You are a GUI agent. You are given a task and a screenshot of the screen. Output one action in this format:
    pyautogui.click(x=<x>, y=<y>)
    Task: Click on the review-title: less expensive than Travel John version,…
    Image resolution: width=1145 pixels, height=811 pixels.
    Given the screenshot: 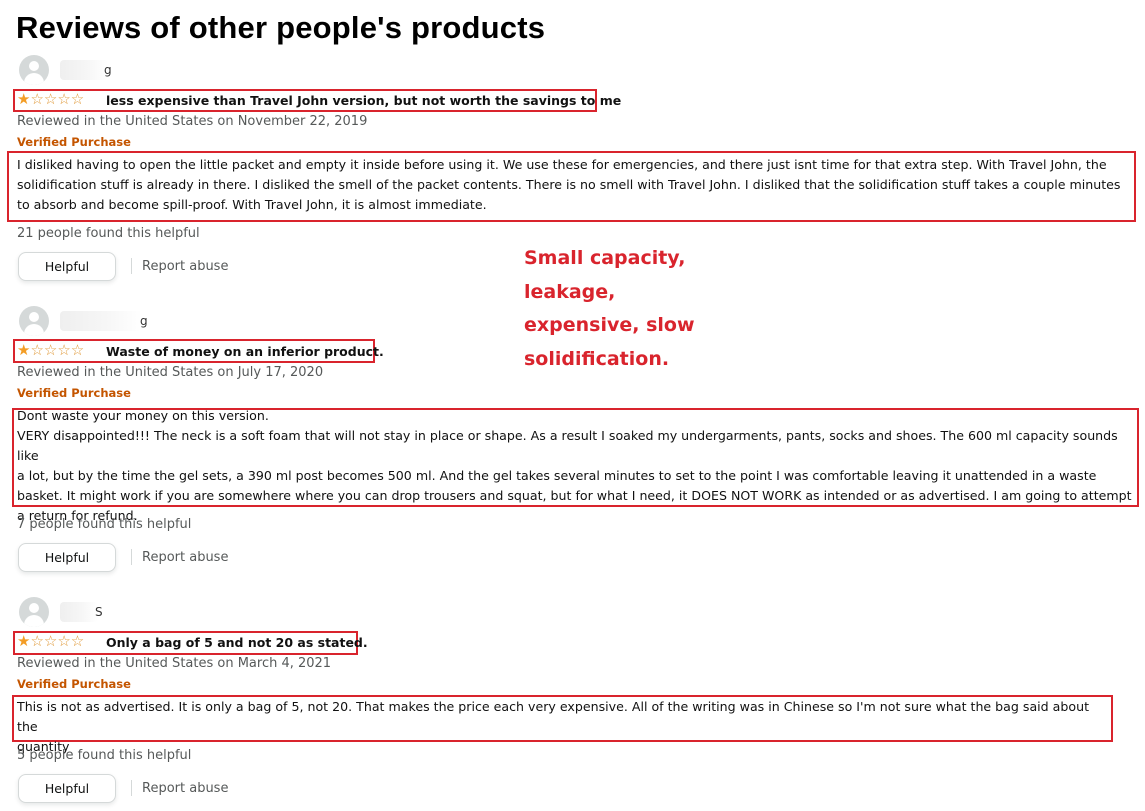 What is the action you would take?
    pyautogui.click(x=363, y=100)
    